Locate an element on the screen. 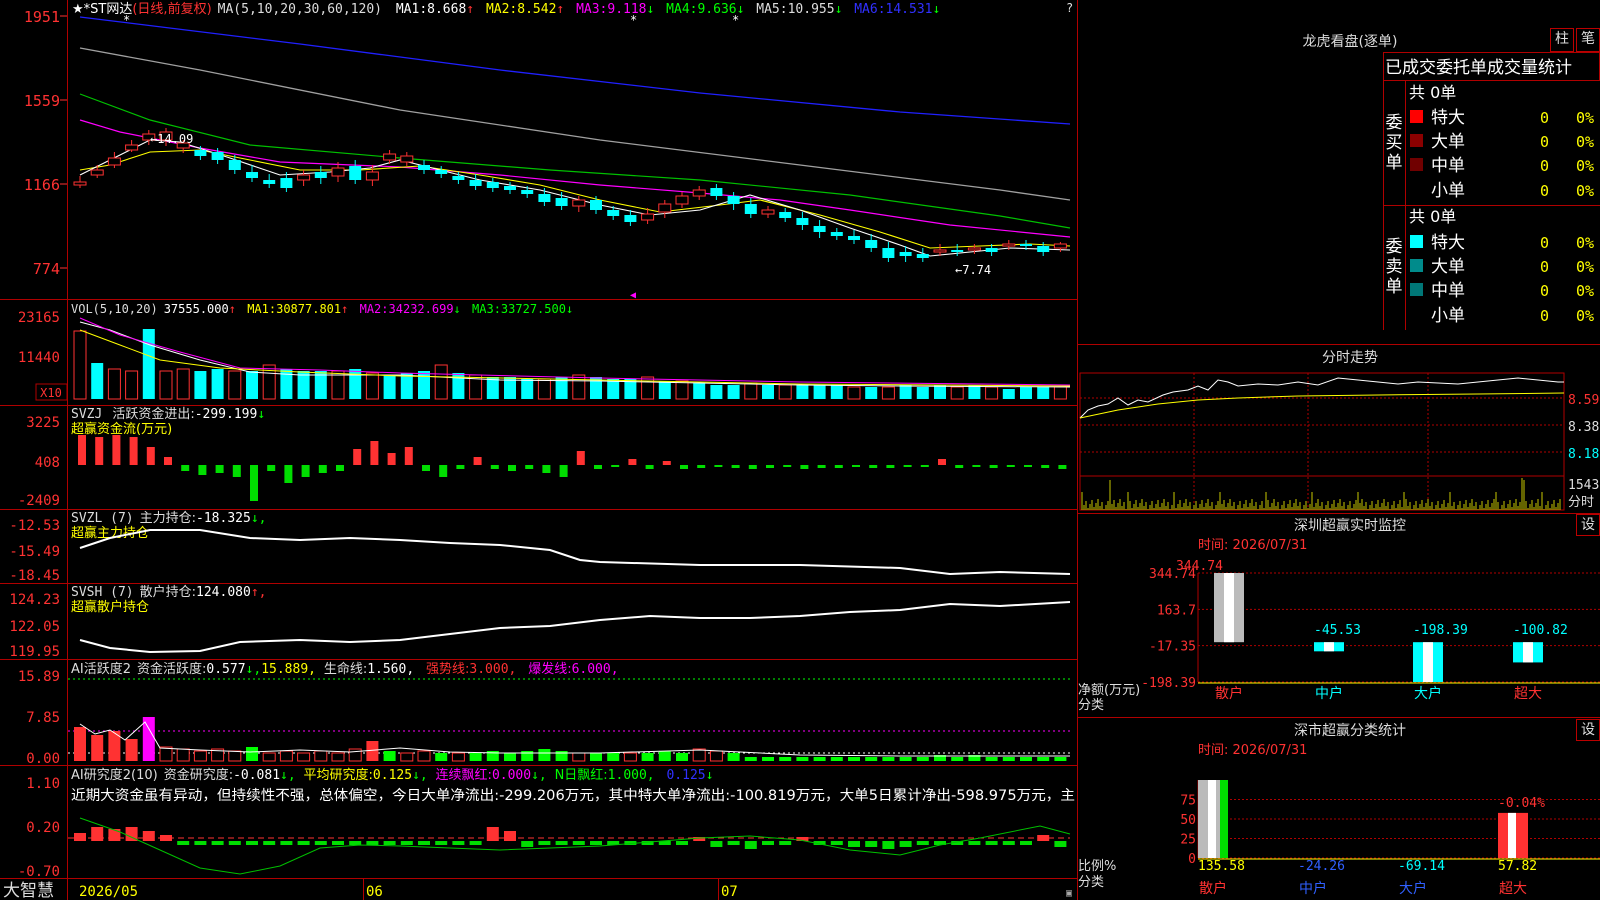 This screenshot has width=1600, height=900. sell-row-num: 0 is located at coordinates (1544, 243).